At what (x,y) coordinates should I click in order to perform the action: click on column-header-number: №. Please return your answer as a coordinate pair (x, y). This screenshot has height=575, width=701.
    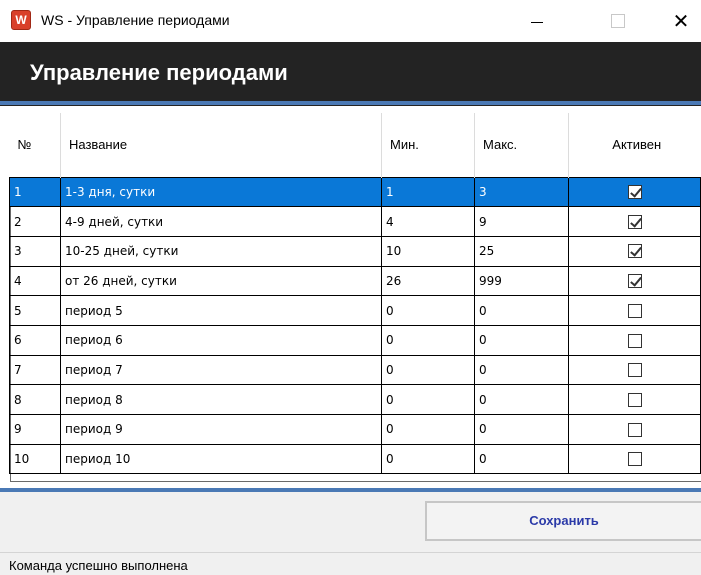
    Looking at the image, I should click on (35, 145).